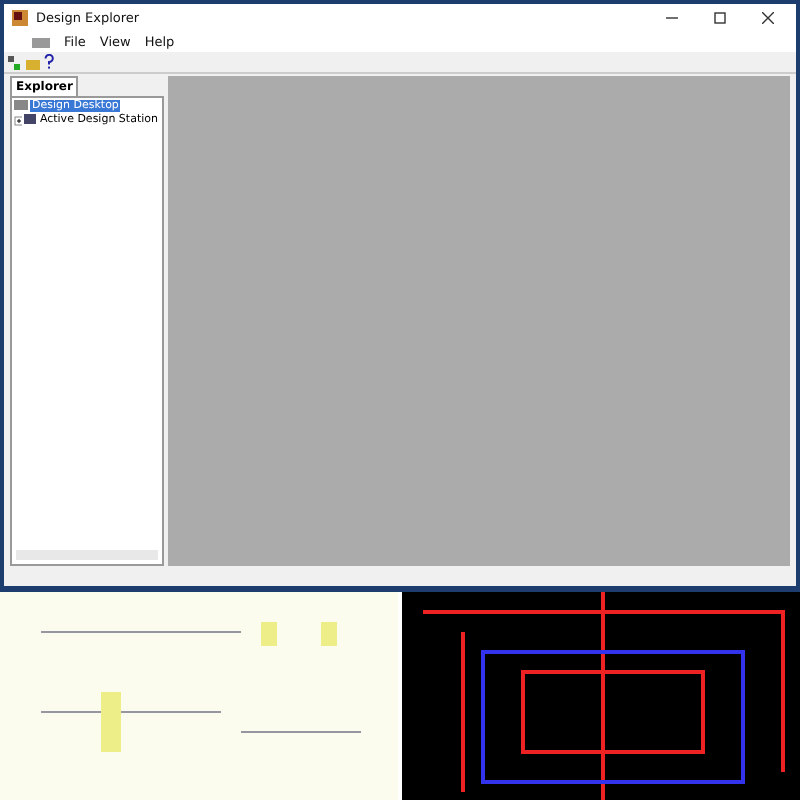  What do you see at coordinates (30, 120) in the screenshot?
I see `computer-icon` at bounding box center [30, 120].